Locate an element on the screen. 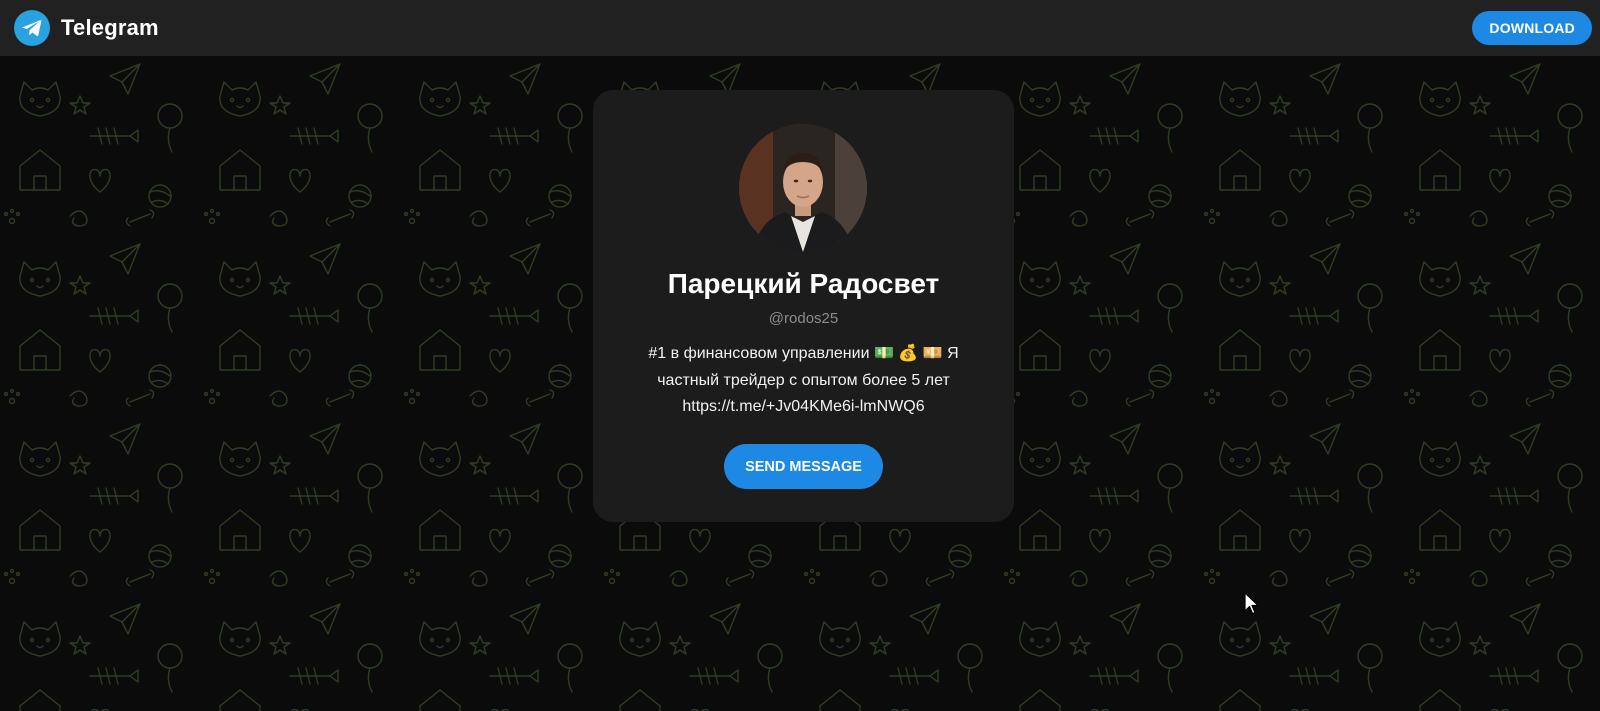 The image size is (1600, 711). mouse-cursor-icon is located at coordinates (1252, 606).